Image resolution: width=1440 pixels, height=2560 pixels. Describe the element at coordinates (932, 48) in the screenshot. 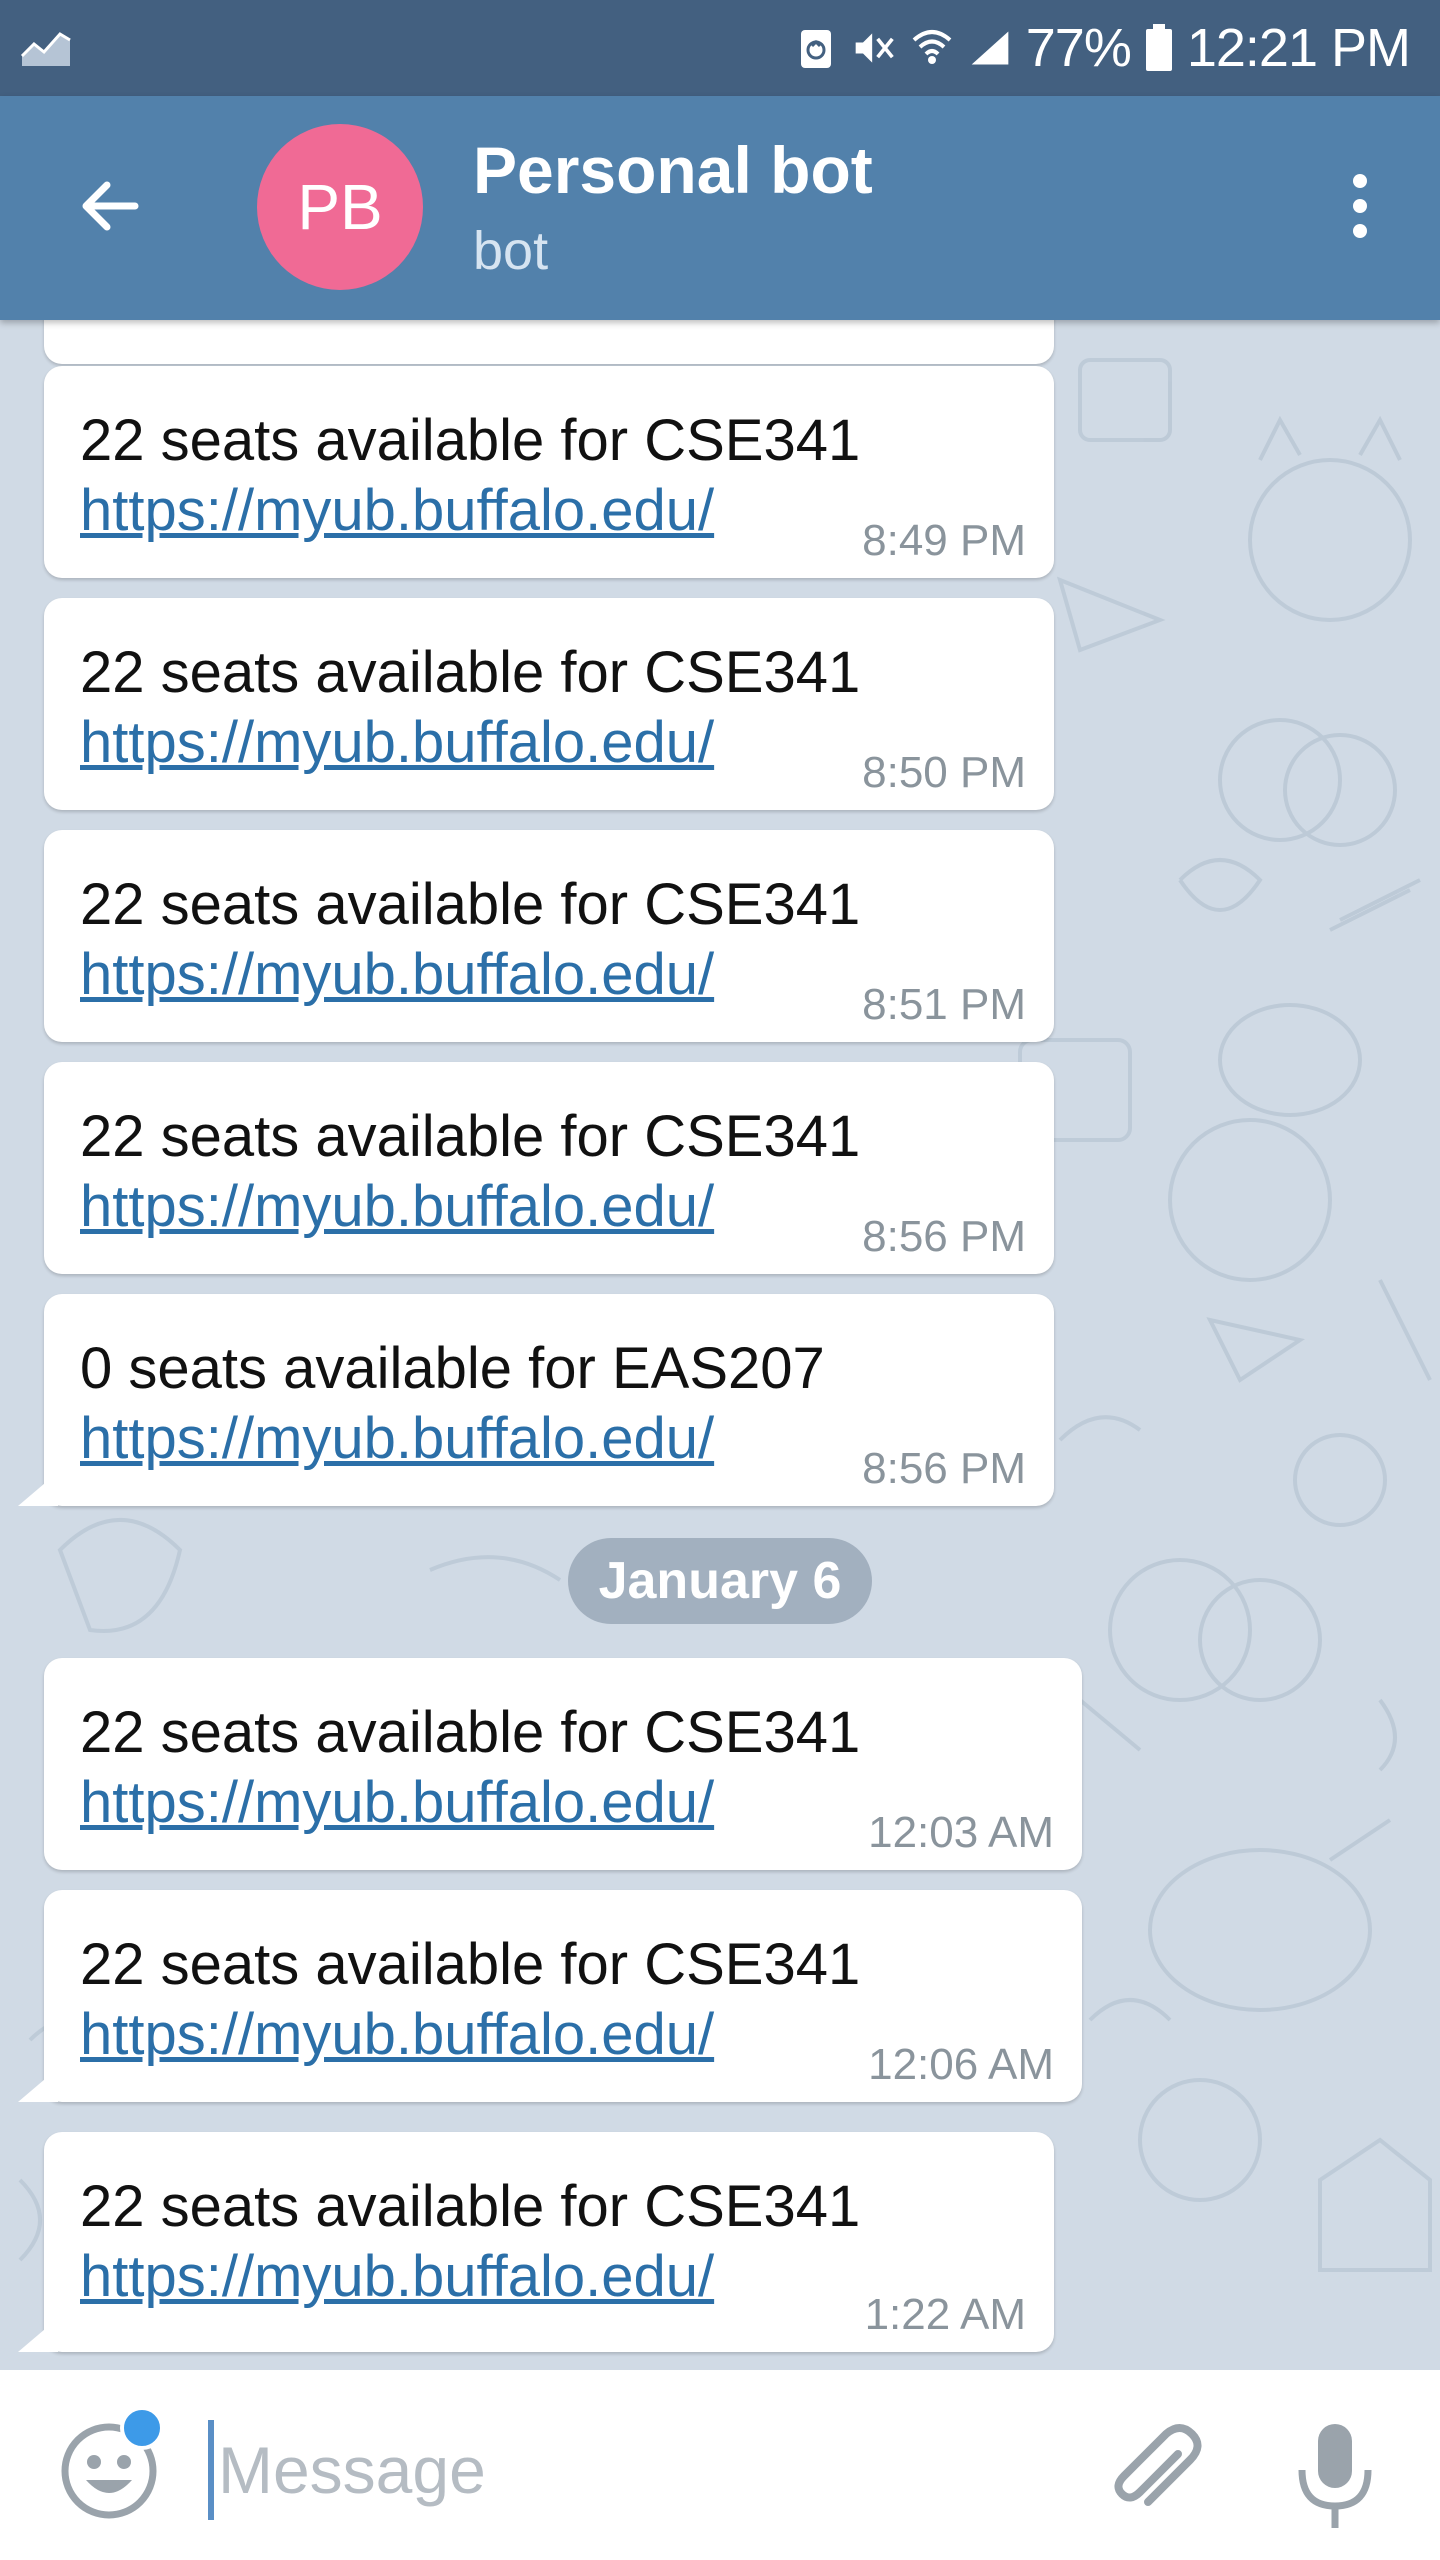

I see `wifi-icon` at that location.